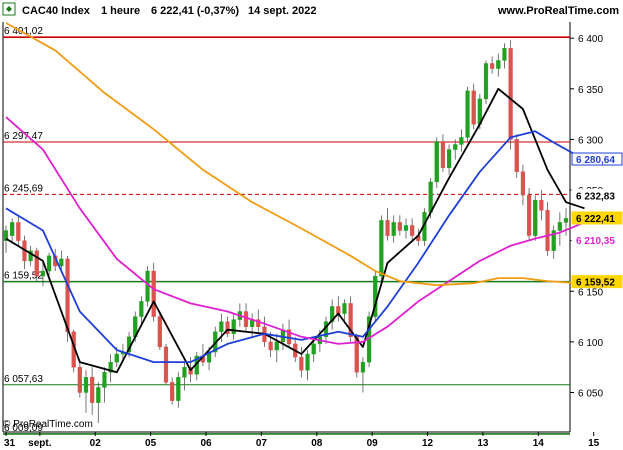  What do you see at coordinates (23, 379) in the screenshot?
I see `level-label: 6 057,63` at bounding box center [23, 379].